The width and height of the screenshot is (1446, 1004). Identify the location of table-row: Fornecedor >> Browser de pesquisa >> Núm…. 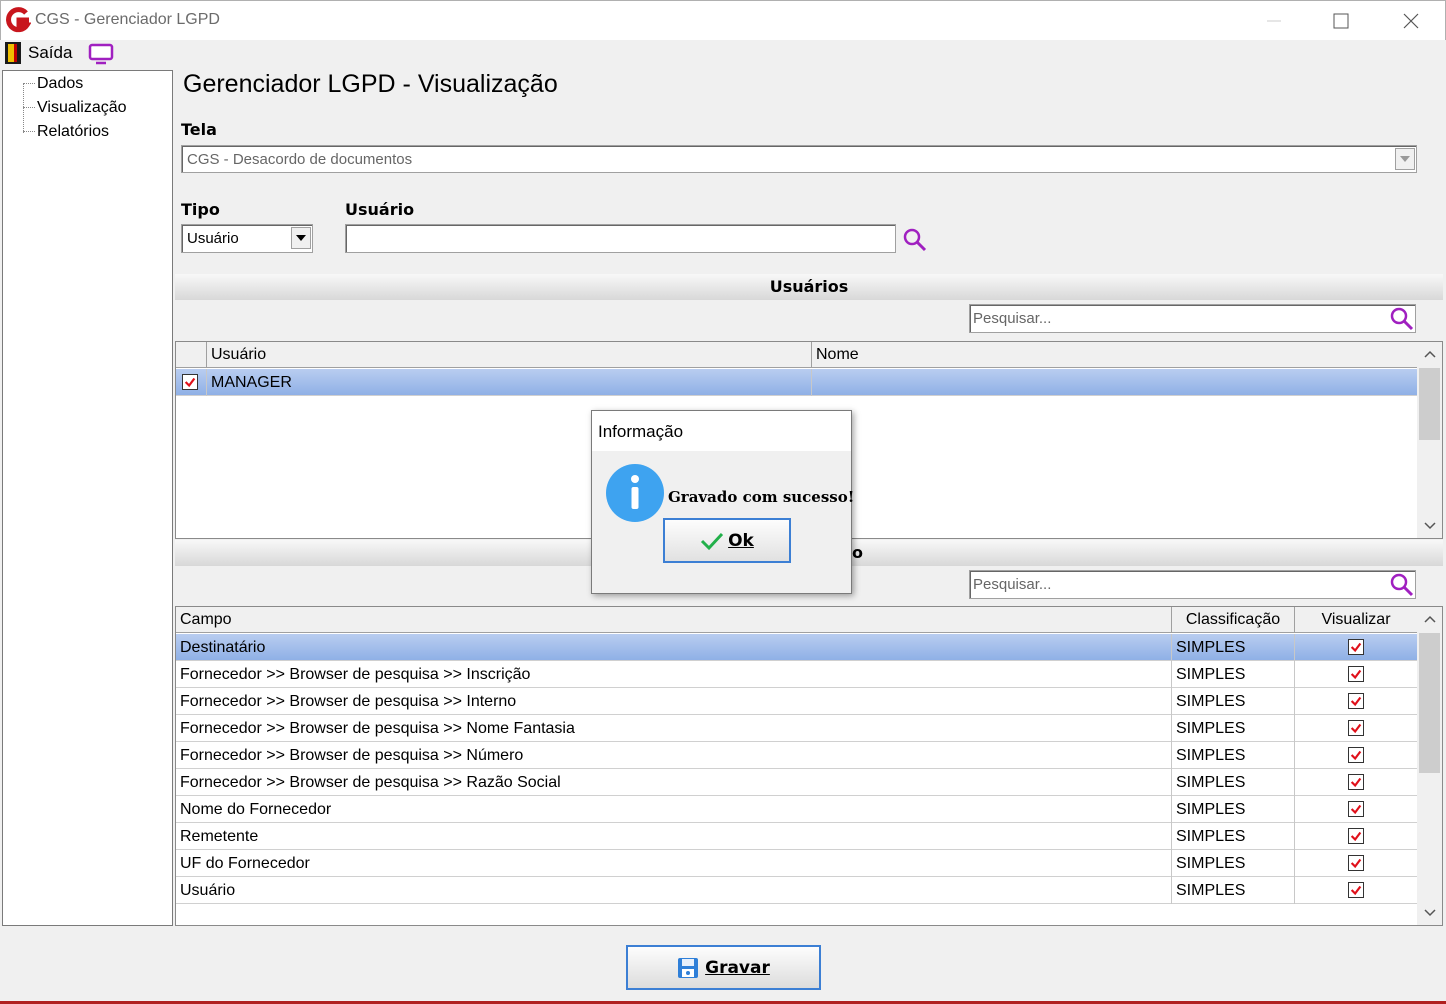
(797, 755).